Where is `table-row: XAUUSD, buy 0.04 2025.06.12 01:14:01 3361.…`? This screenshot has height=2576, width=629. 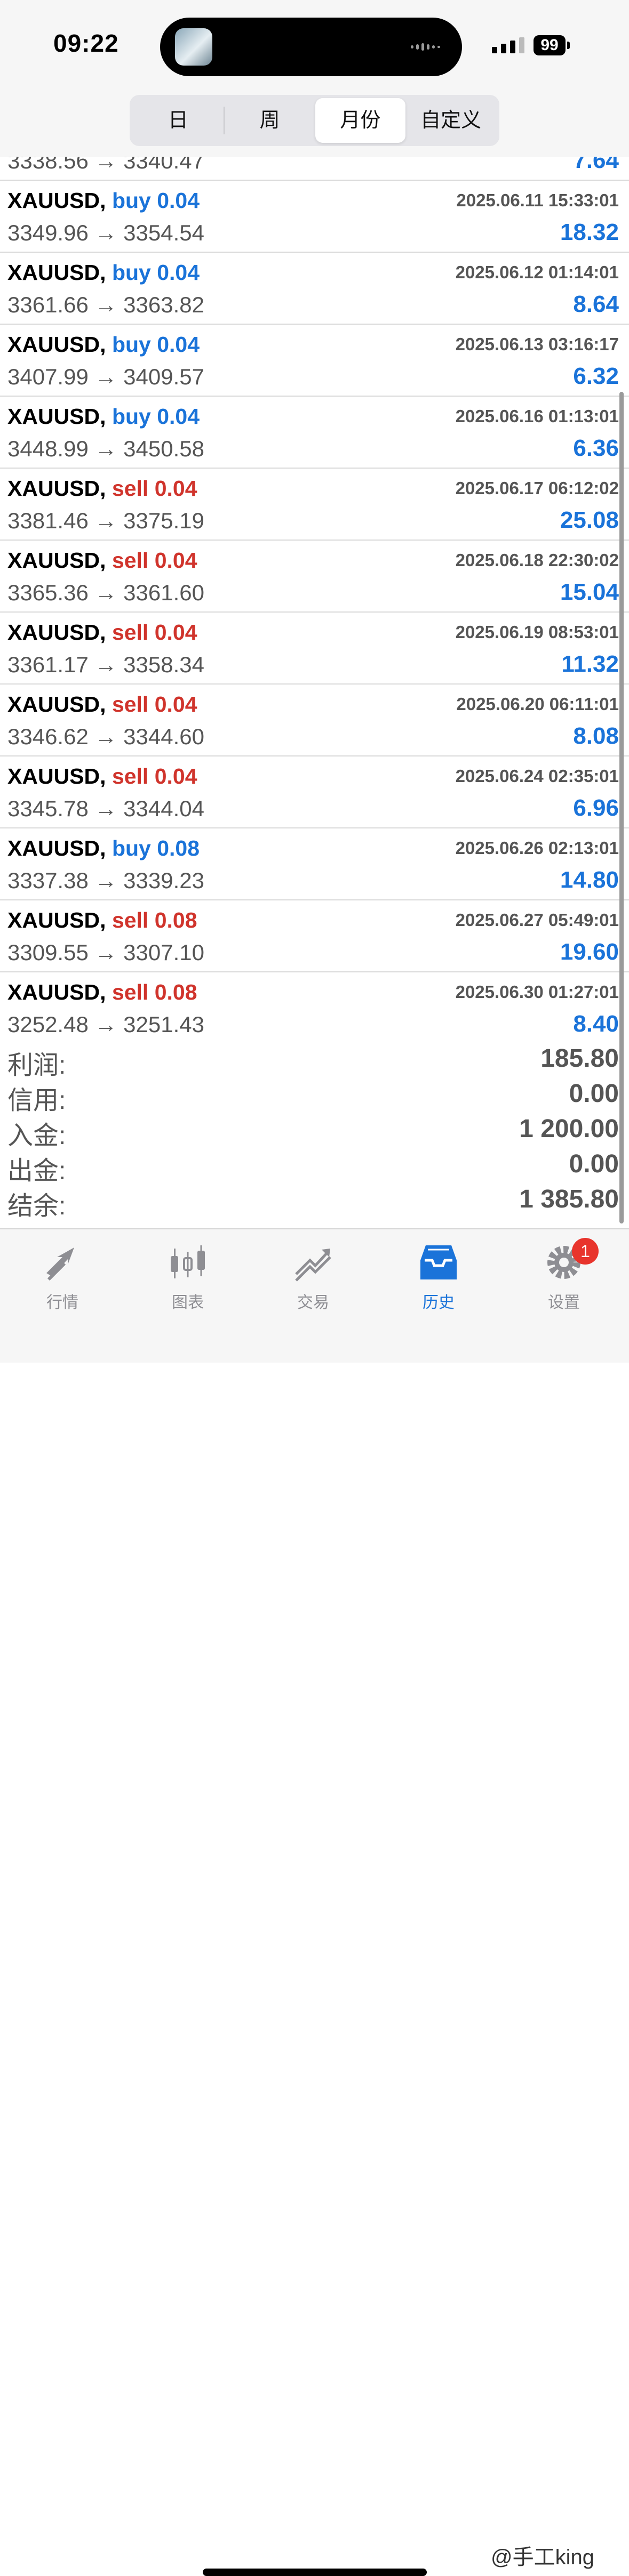
table-row: XAUUSD, buy 0.04 2025.06.12 01:14:01 3361.… is located at coordinates (315, 289).